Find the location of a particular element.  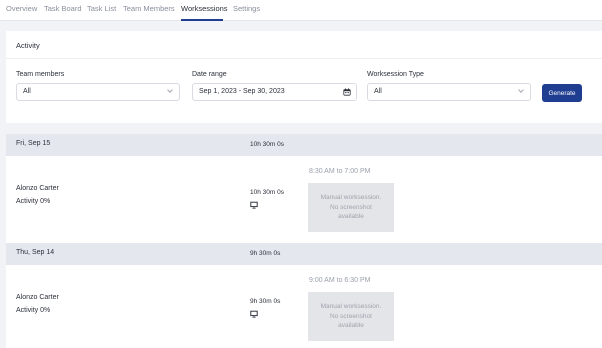

day-total-duration: 9h 30m 0s is located at coordinates (265, 253).